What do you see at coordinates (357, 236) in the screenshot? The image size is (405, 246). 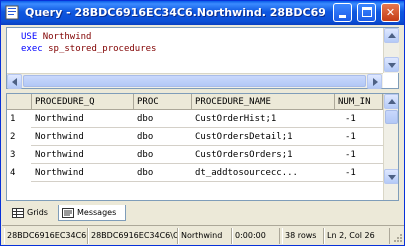 I see `status-cursor-position: Ln 2, Col 26` at bounding box center [357, 236].